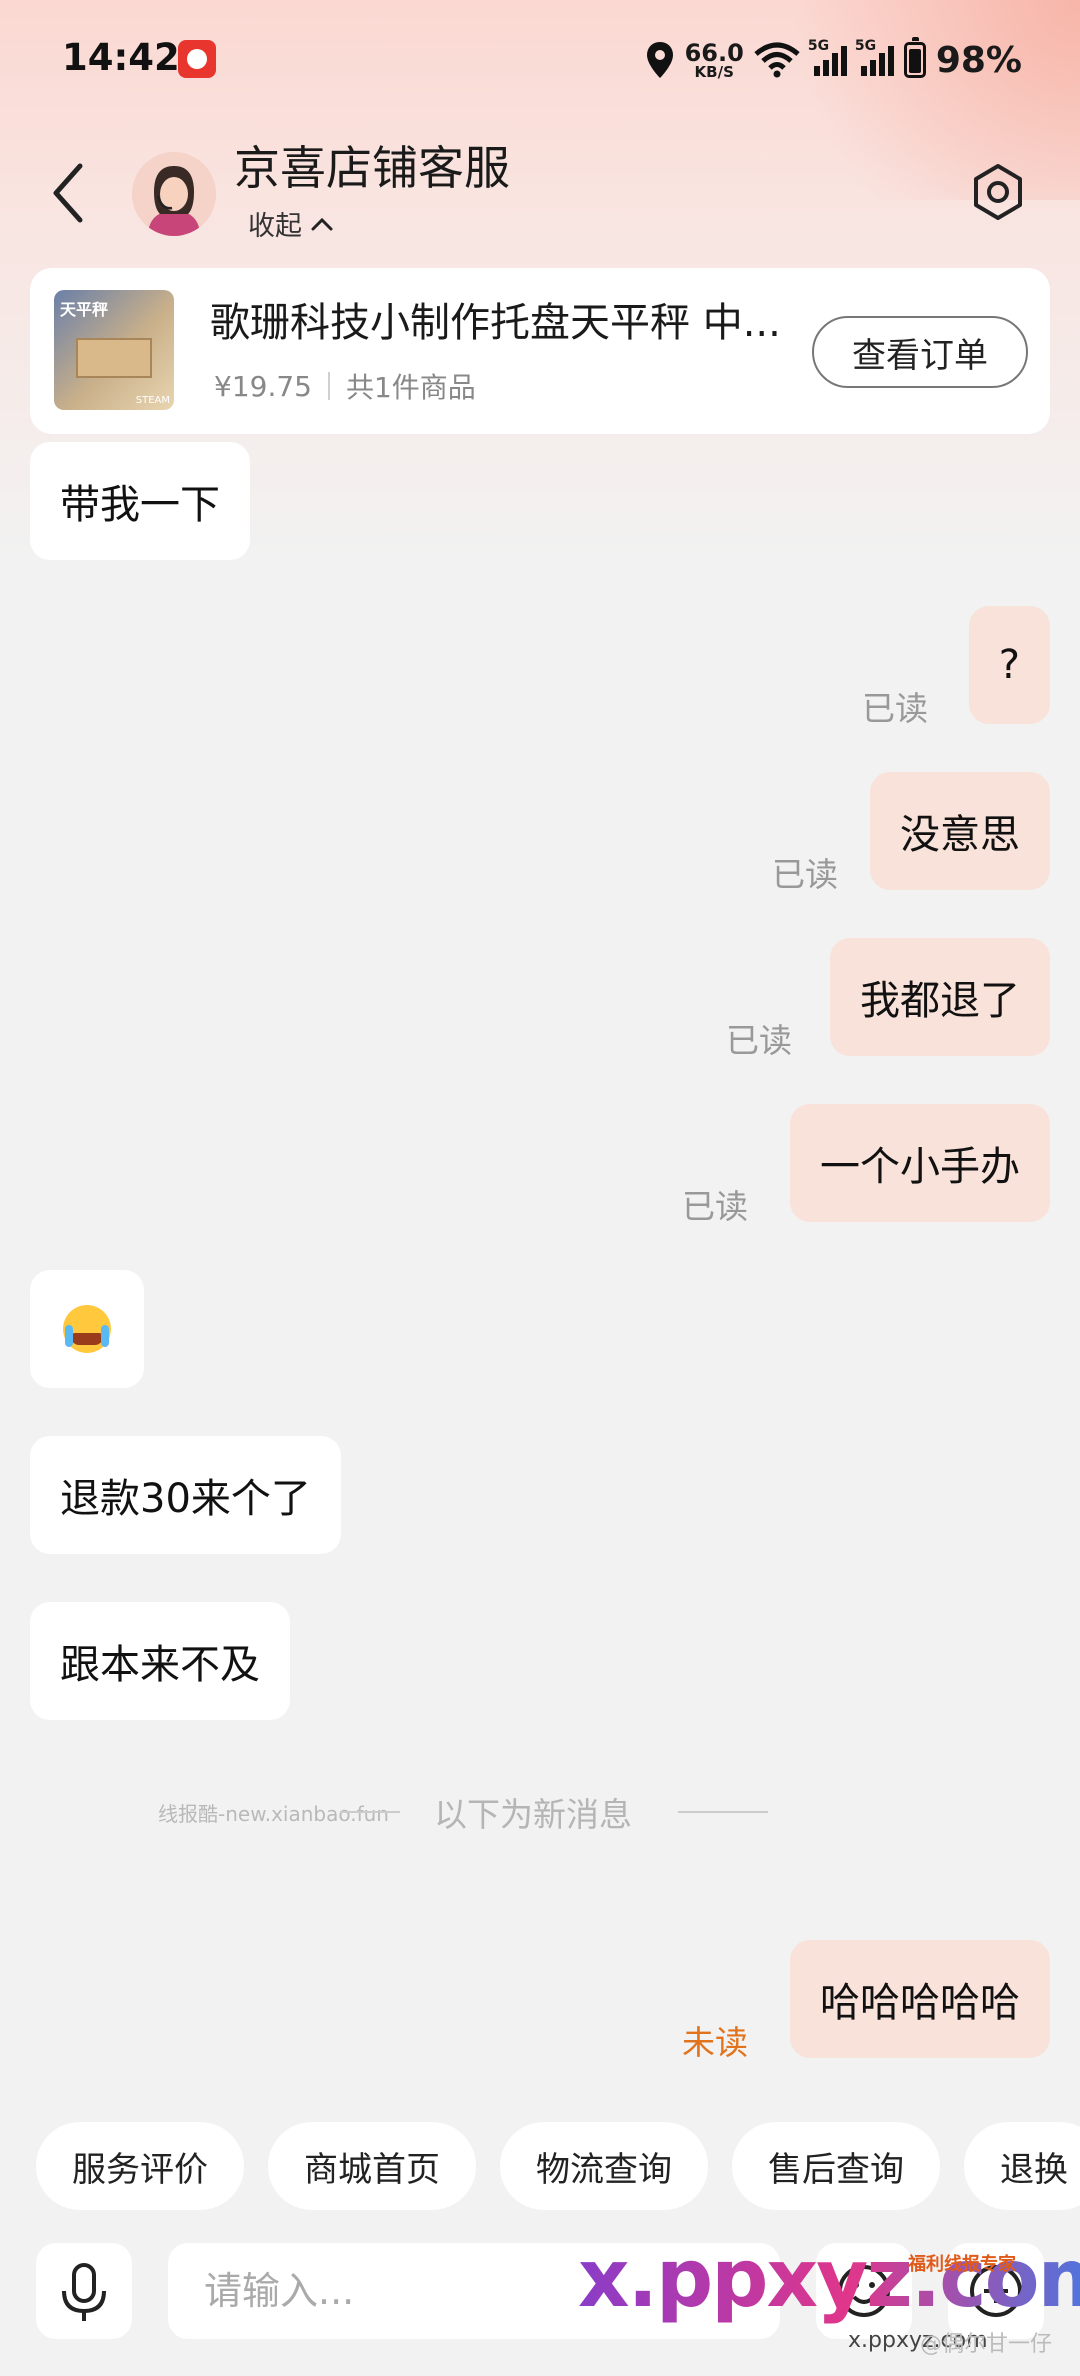 This screenshot has height=2376, width=1080. I want to click on cellular-signal-2-icon: 5G, so click(874, 57).